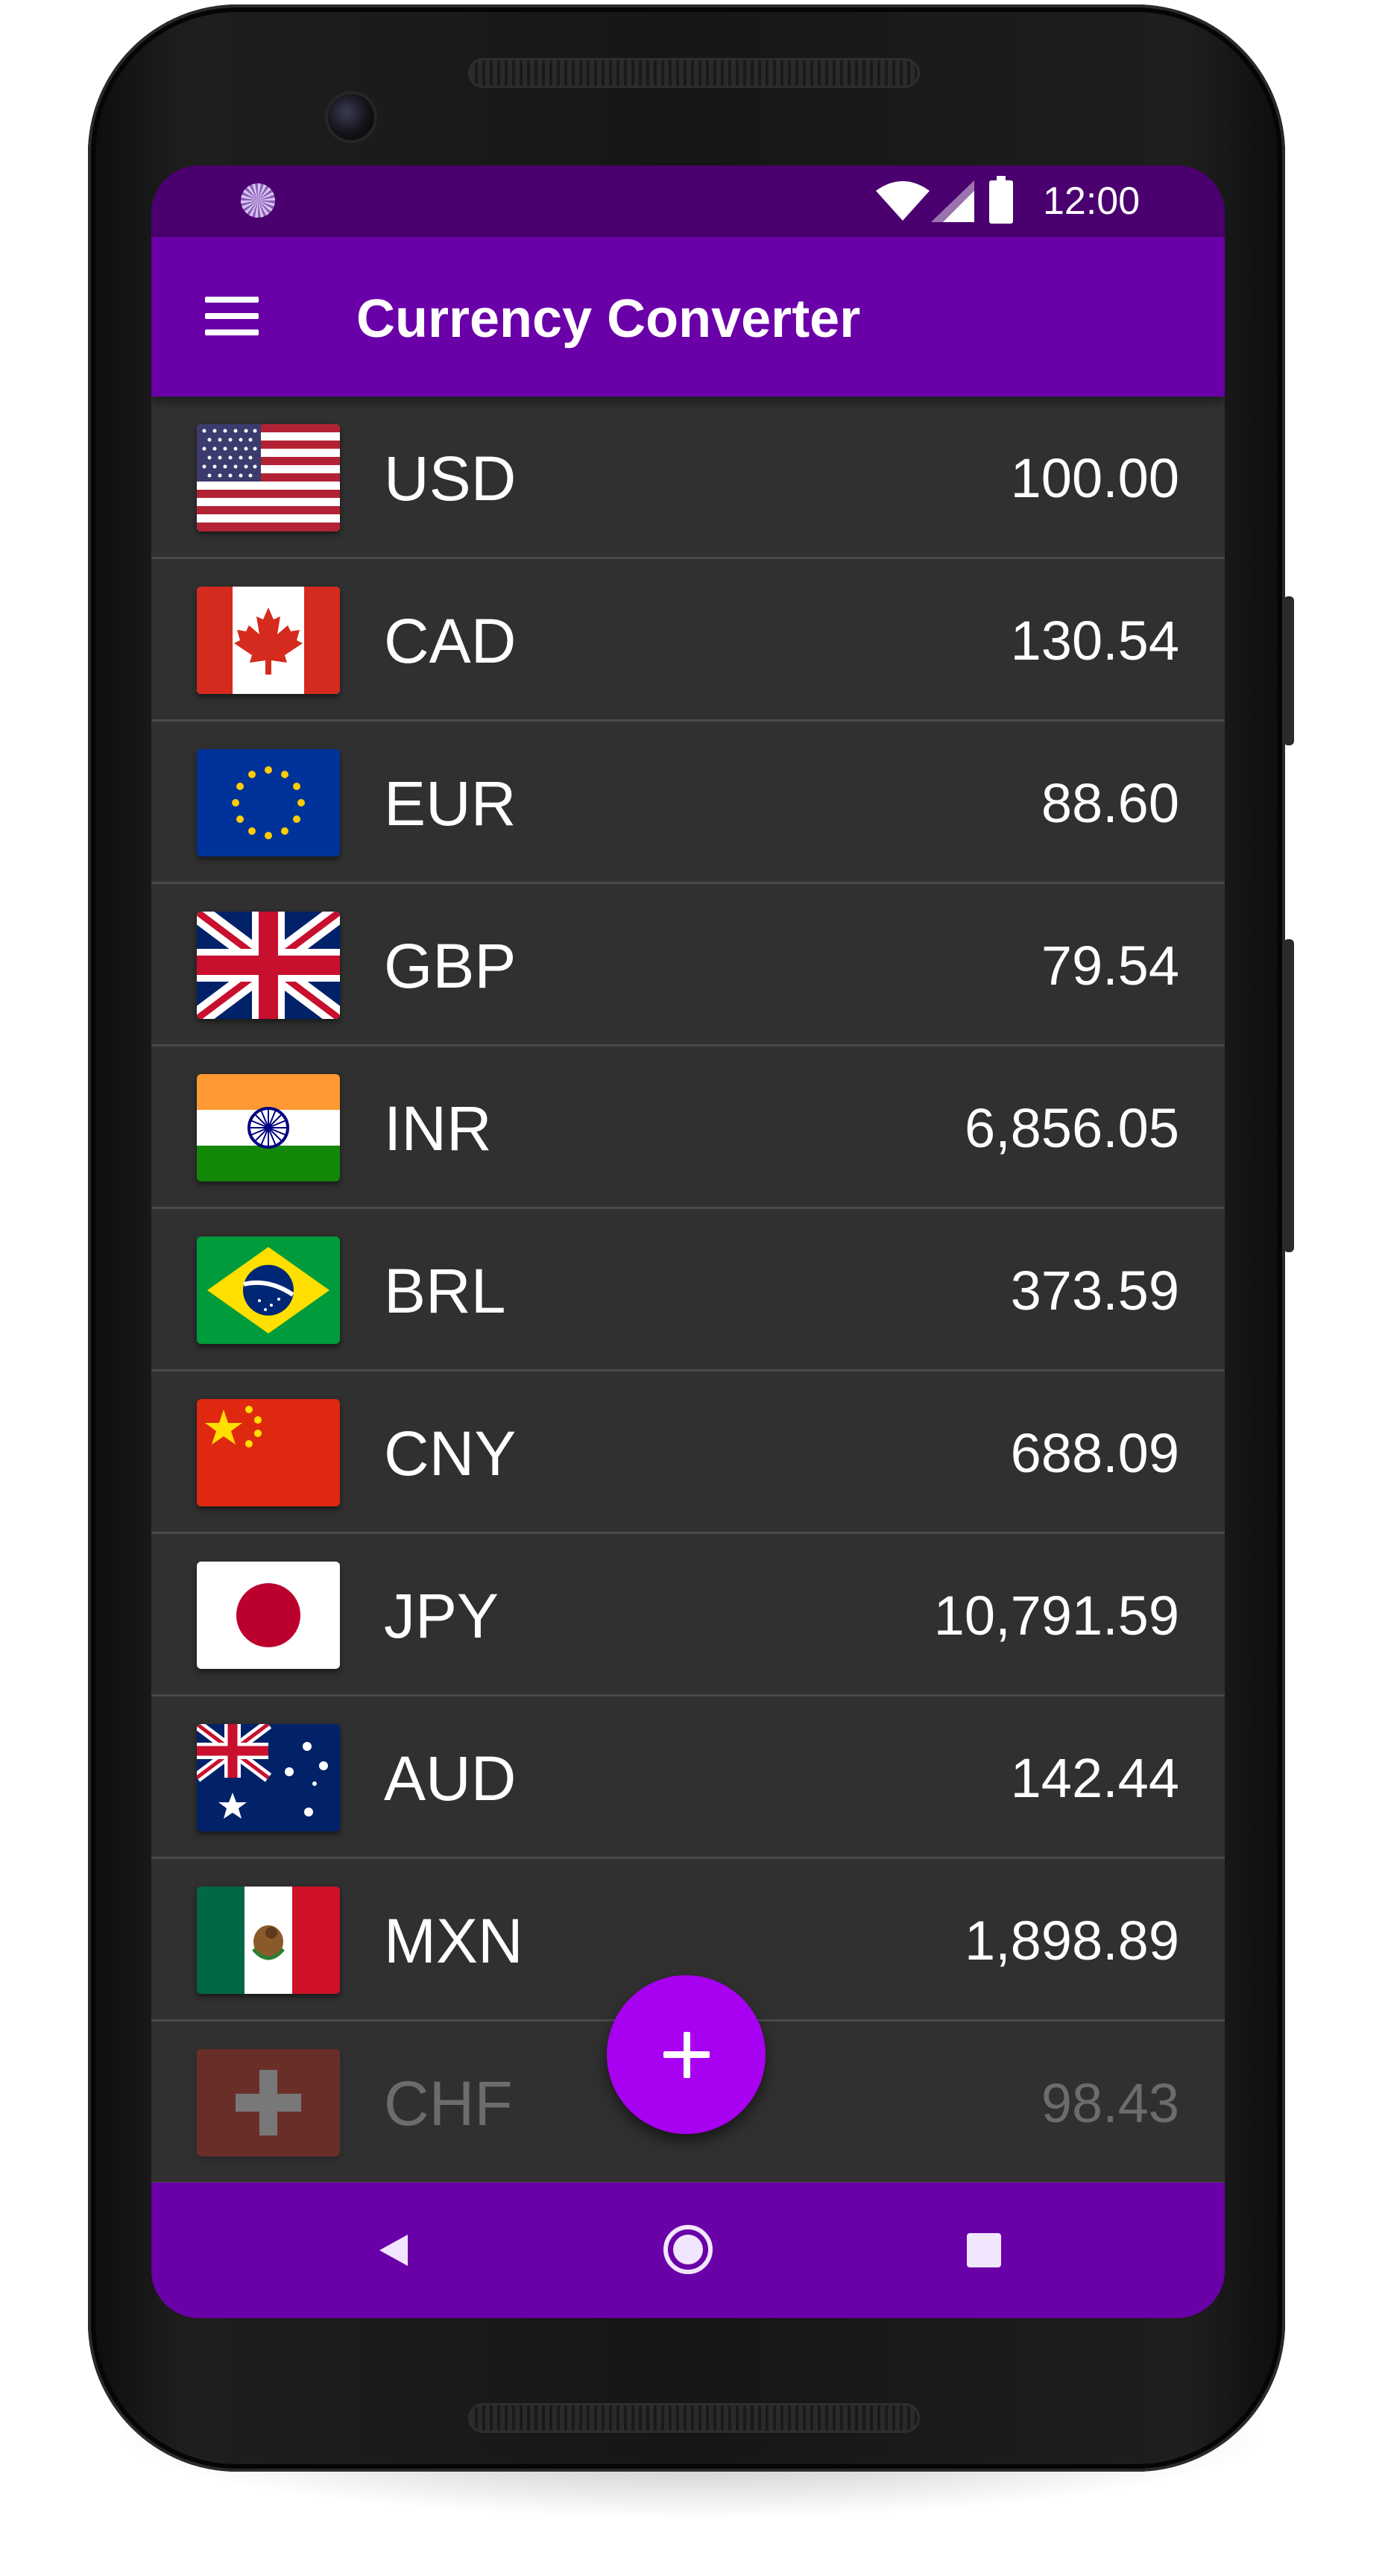 The height and width of the screenshot is (2576, 1385). Describe the element at coordinates (686, 2054) in the screenshot. I see `add-currency-button` at that location.